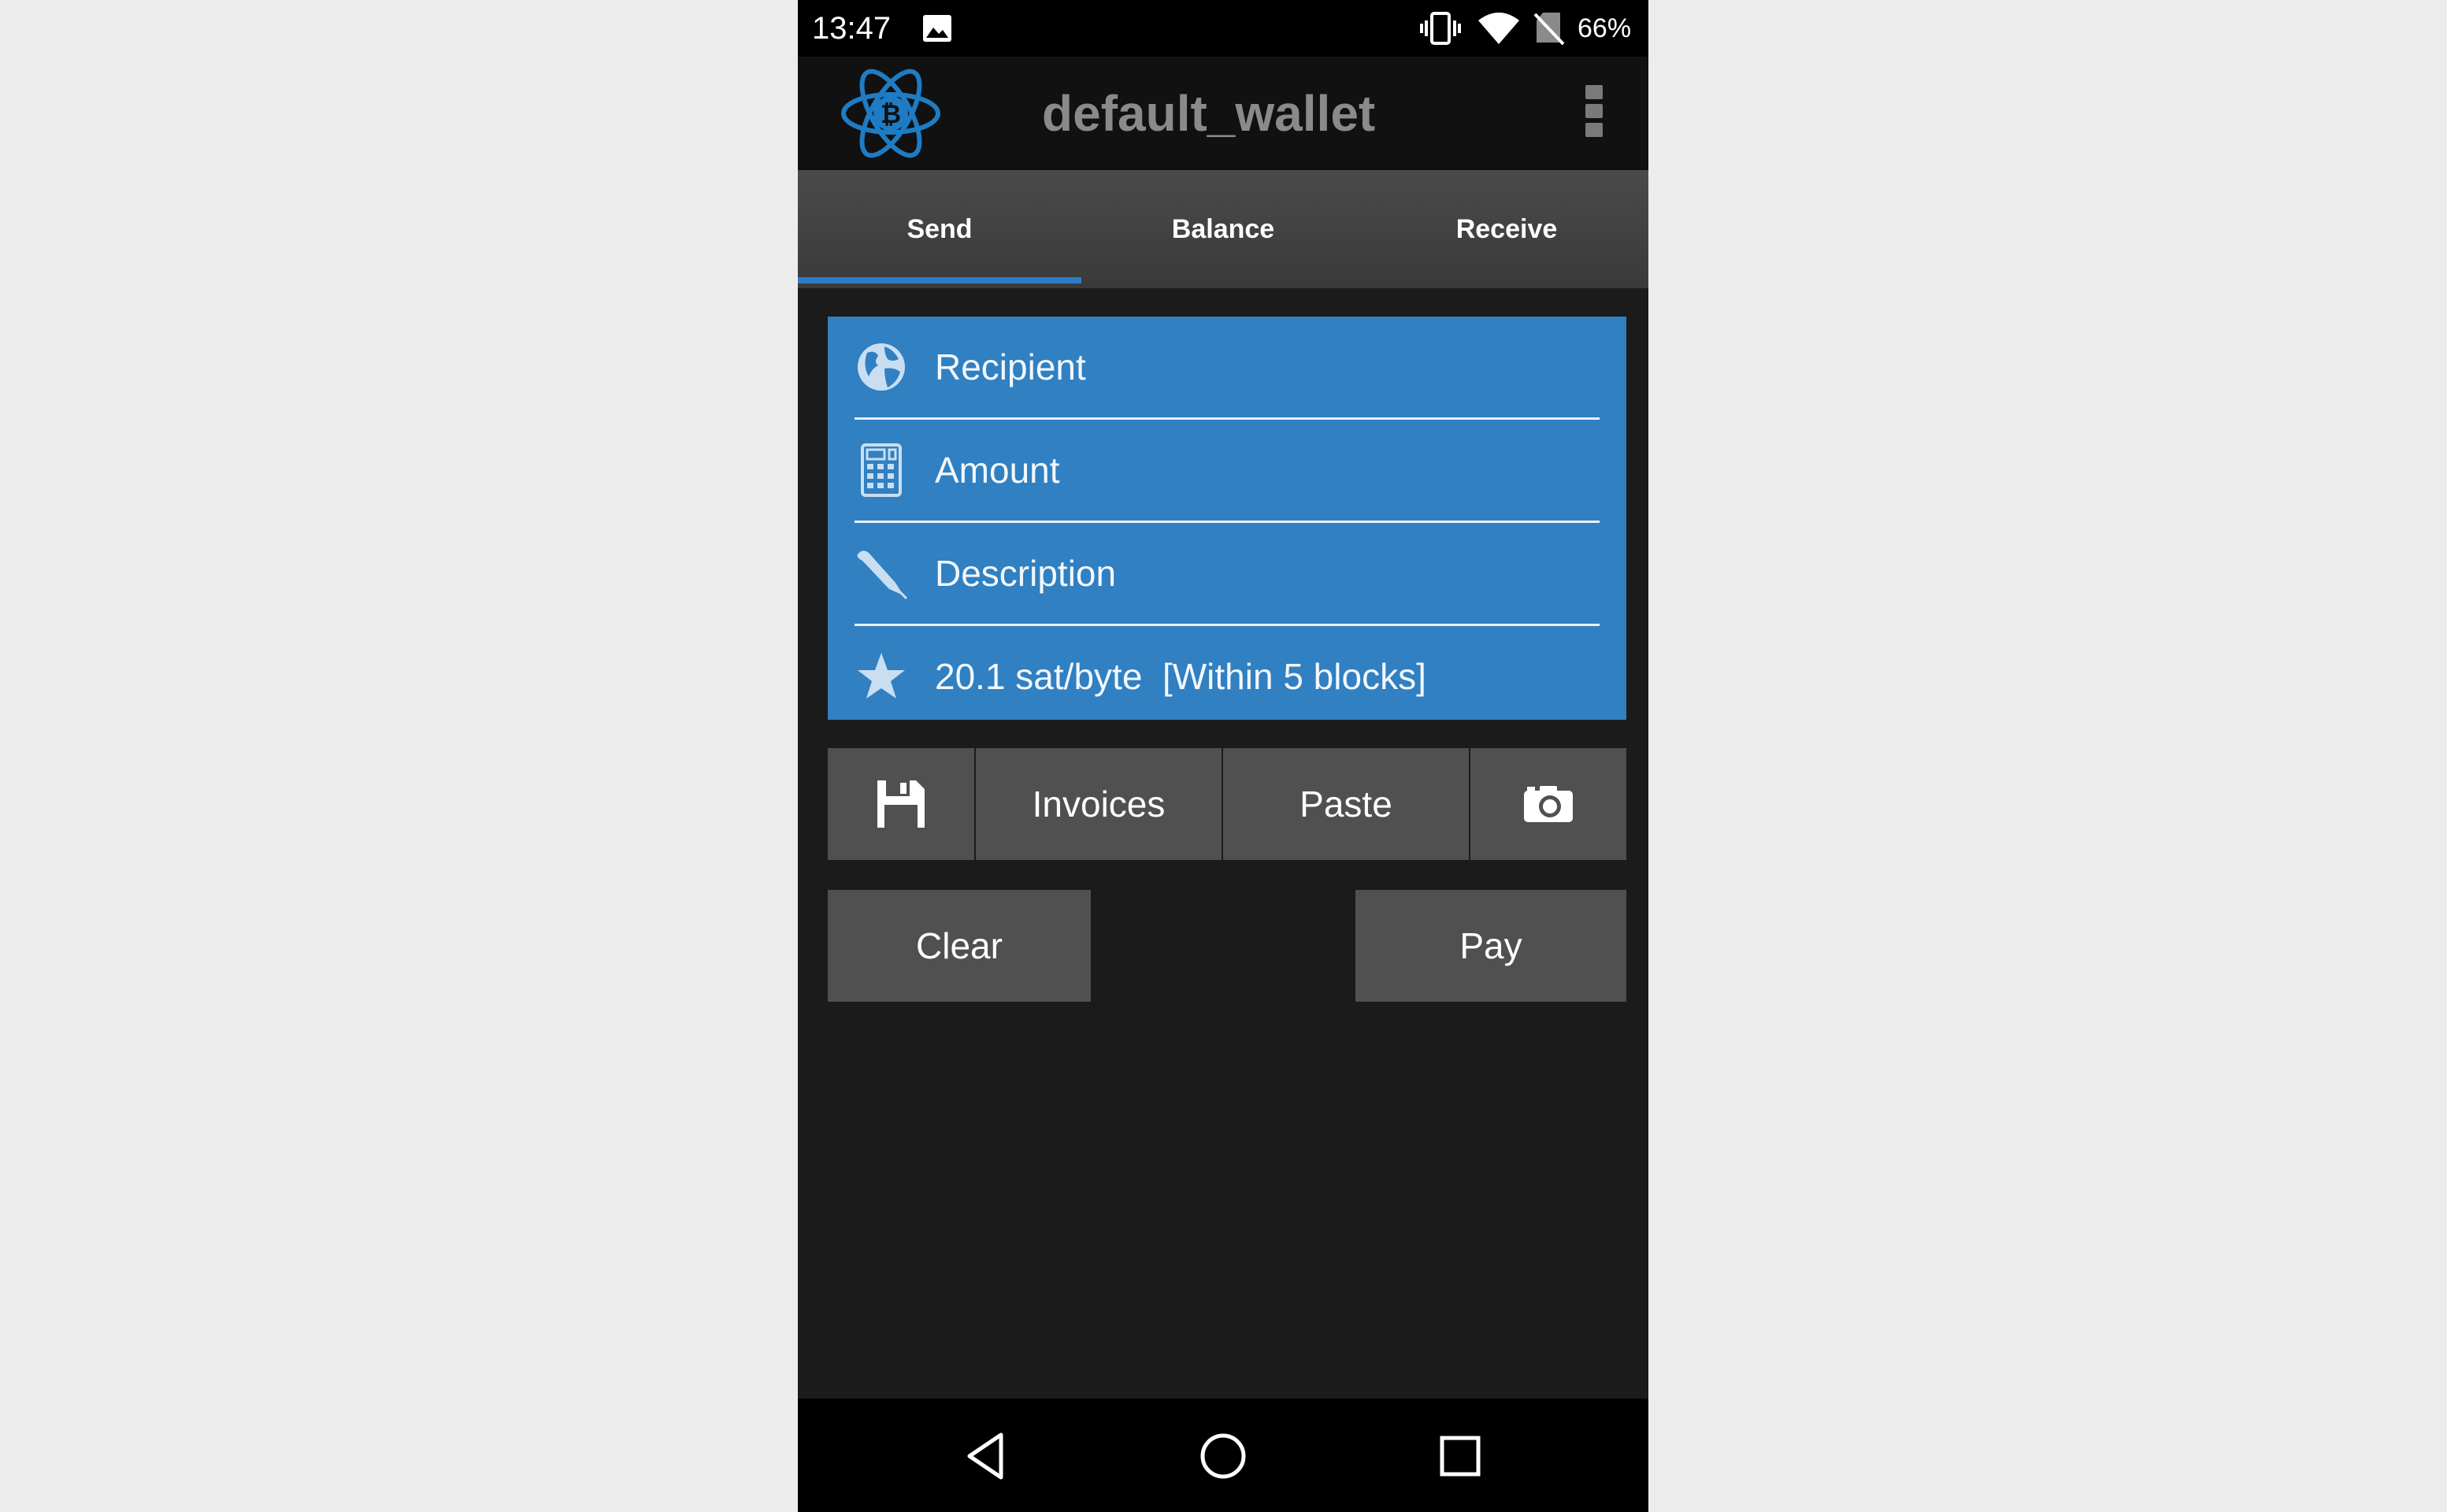 The width and height of the screenshot is (2447, 1512). I want to click on wifi-icon, so click(1498, 28).